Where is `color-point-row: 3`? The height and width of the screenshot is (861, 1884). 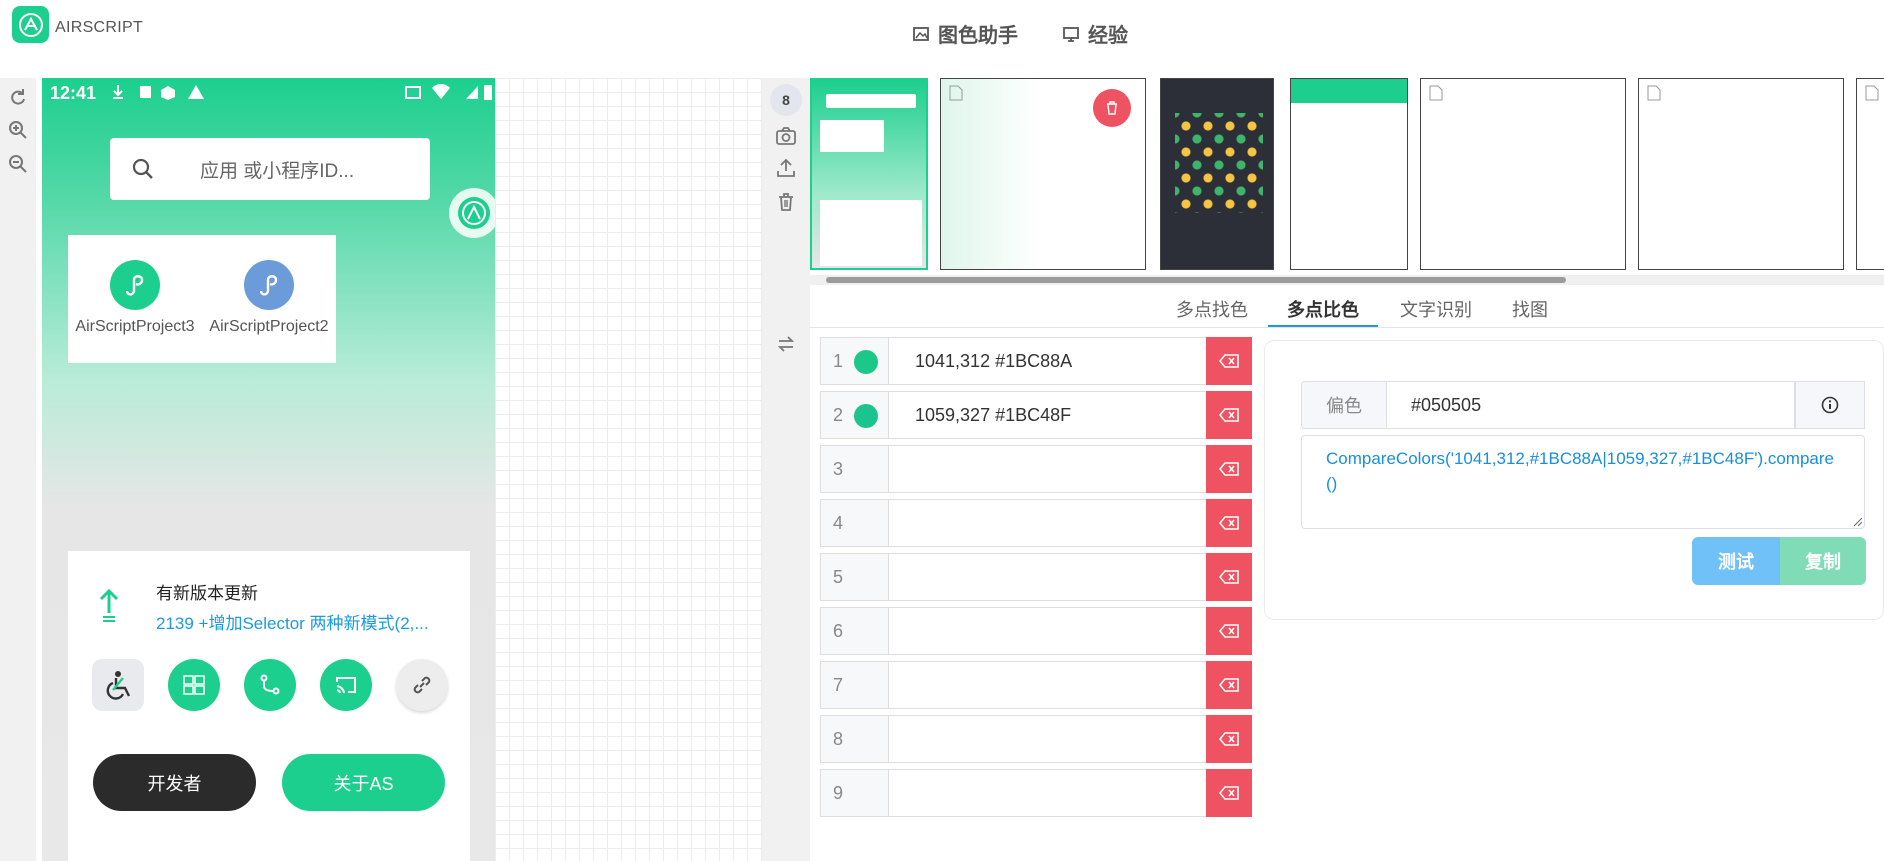 color-point-row: 3 is located at coordinates (1036, 469).